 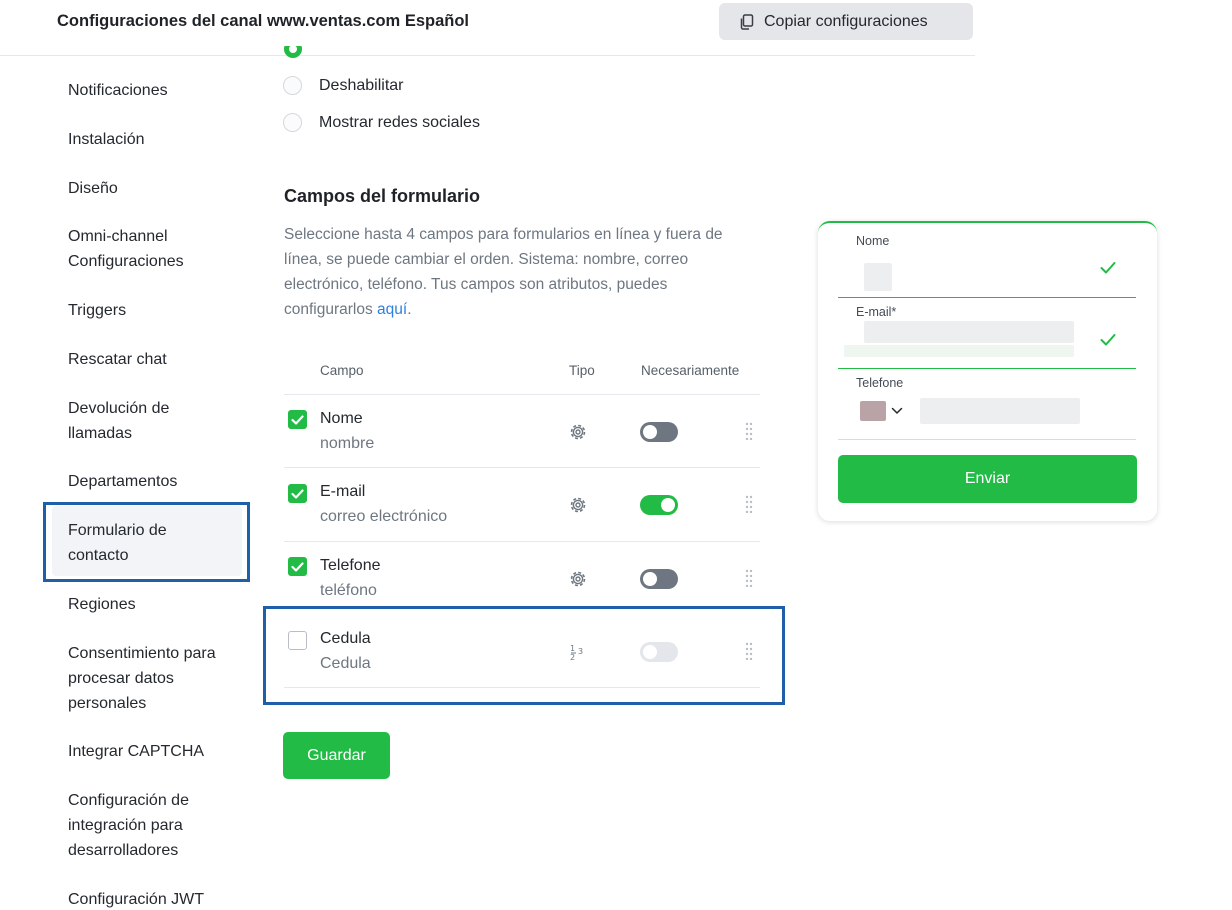 I want to click on radio-selected-partial, so click(x=293, y=52).